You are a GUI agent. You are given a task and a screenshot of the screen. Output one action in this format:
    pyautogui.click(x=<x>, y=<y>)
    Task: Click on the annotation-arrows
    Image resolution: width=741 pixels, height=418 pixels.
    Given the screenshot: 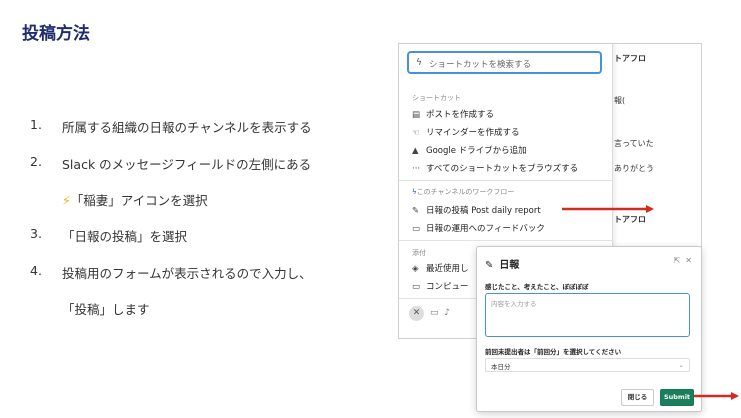 What is the action you would take?
    pyautogui.click(x=650, y=302)
    